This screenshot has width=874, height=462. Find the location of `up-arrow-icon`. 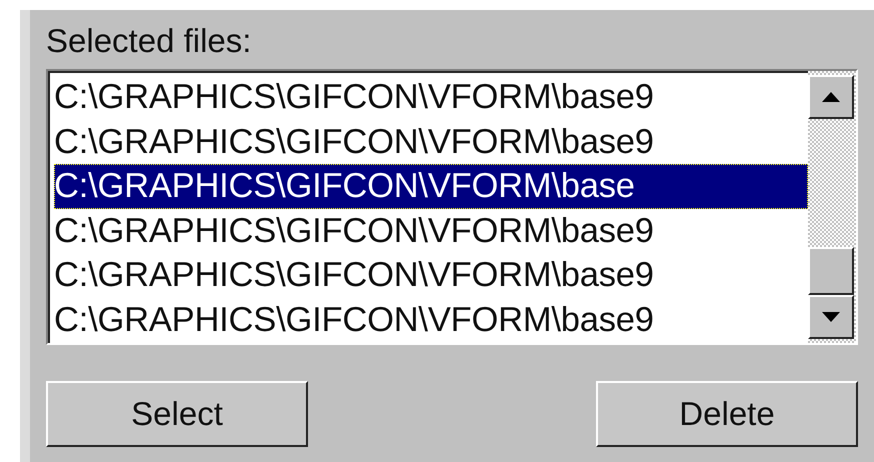

up-arrow-icon is located at coordinates (831, 97).